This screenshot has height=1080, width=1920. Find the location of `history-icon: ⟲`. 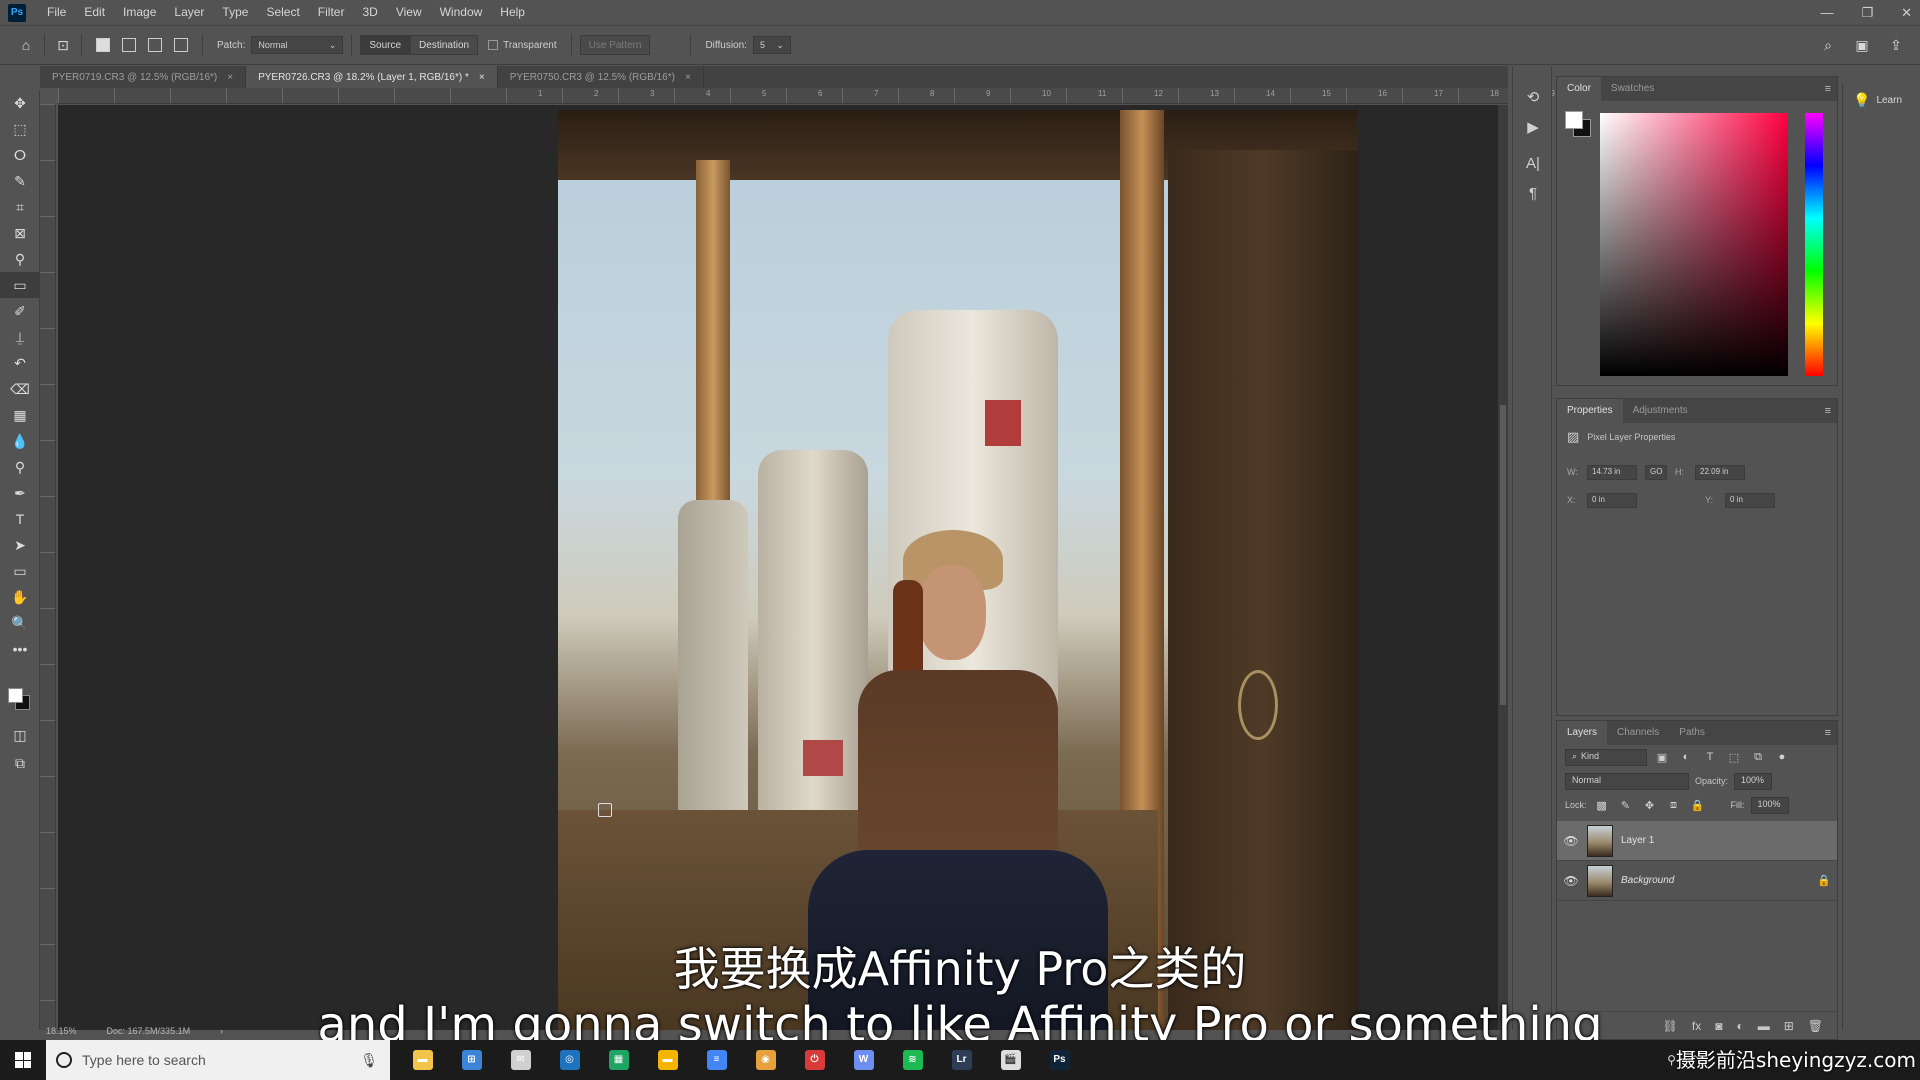

history-icon: ⟲ is located at coordinates (1533, 97).